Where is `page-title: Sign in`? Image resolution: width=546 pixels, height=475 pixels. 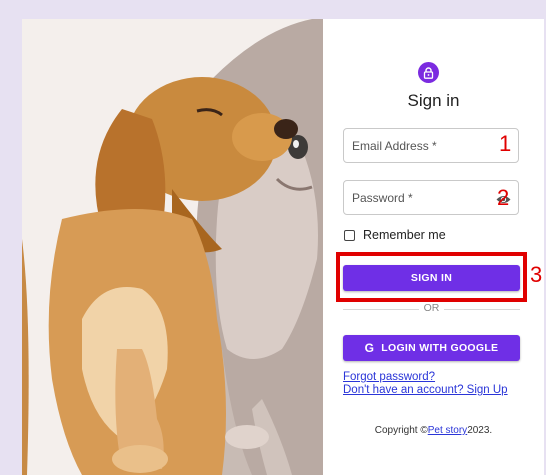 page-title: Sign in is located at coordinates (433, 100).